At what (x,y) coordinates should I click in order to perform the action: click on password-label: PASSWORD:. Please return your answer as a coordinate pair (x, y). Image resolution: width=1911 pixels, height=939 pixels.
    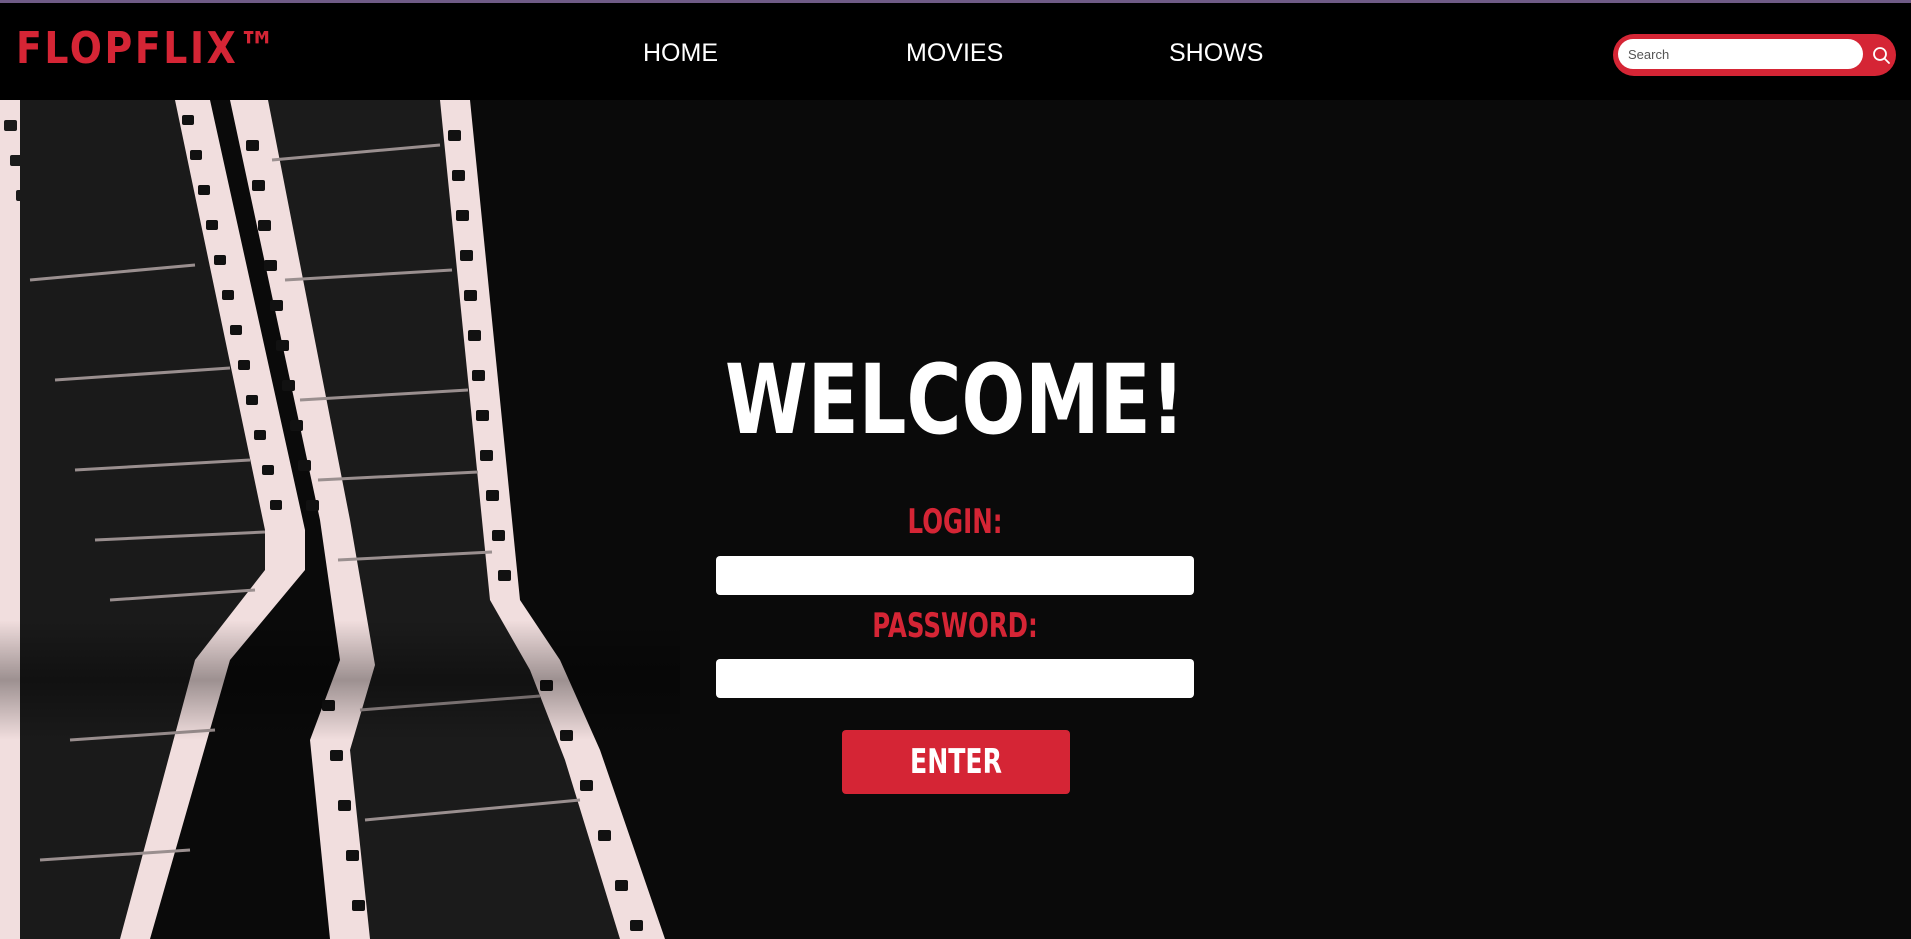
    Looking at the image, I should click on (955, 626).